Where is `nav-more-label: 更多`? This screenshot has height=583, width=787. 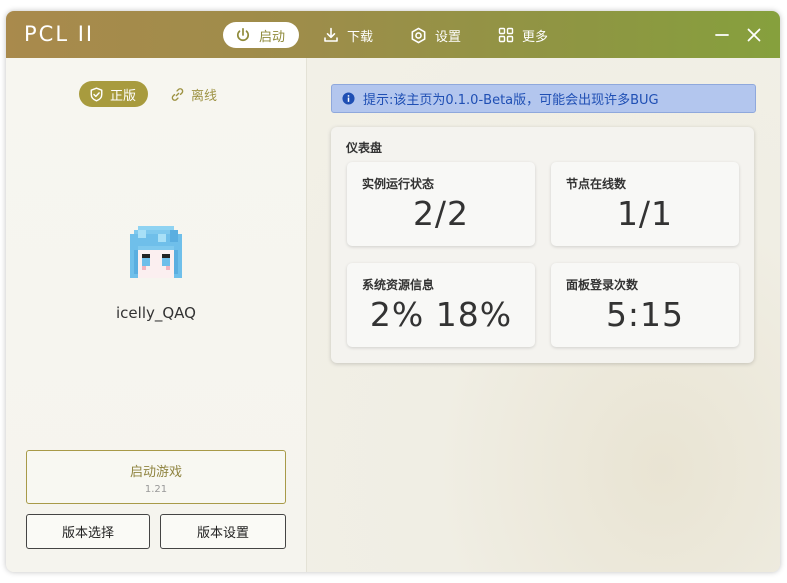
nav-more-label: 更多 is located at coordinates (535, 37).